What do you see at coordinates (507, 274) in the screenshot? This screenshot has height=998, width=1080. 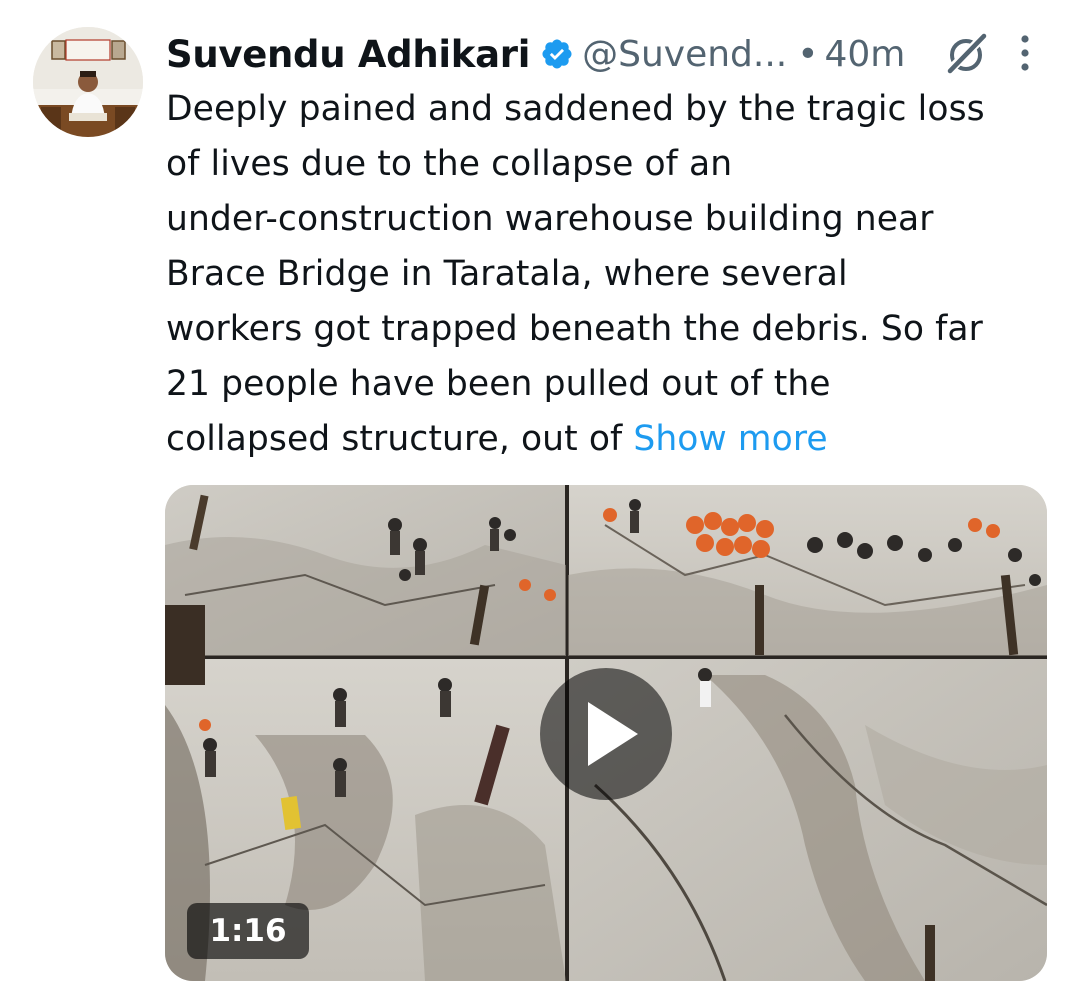 I see `tweet-text-line: Brace Bridge in Taratala, where several` at bounding box center [507, 274].